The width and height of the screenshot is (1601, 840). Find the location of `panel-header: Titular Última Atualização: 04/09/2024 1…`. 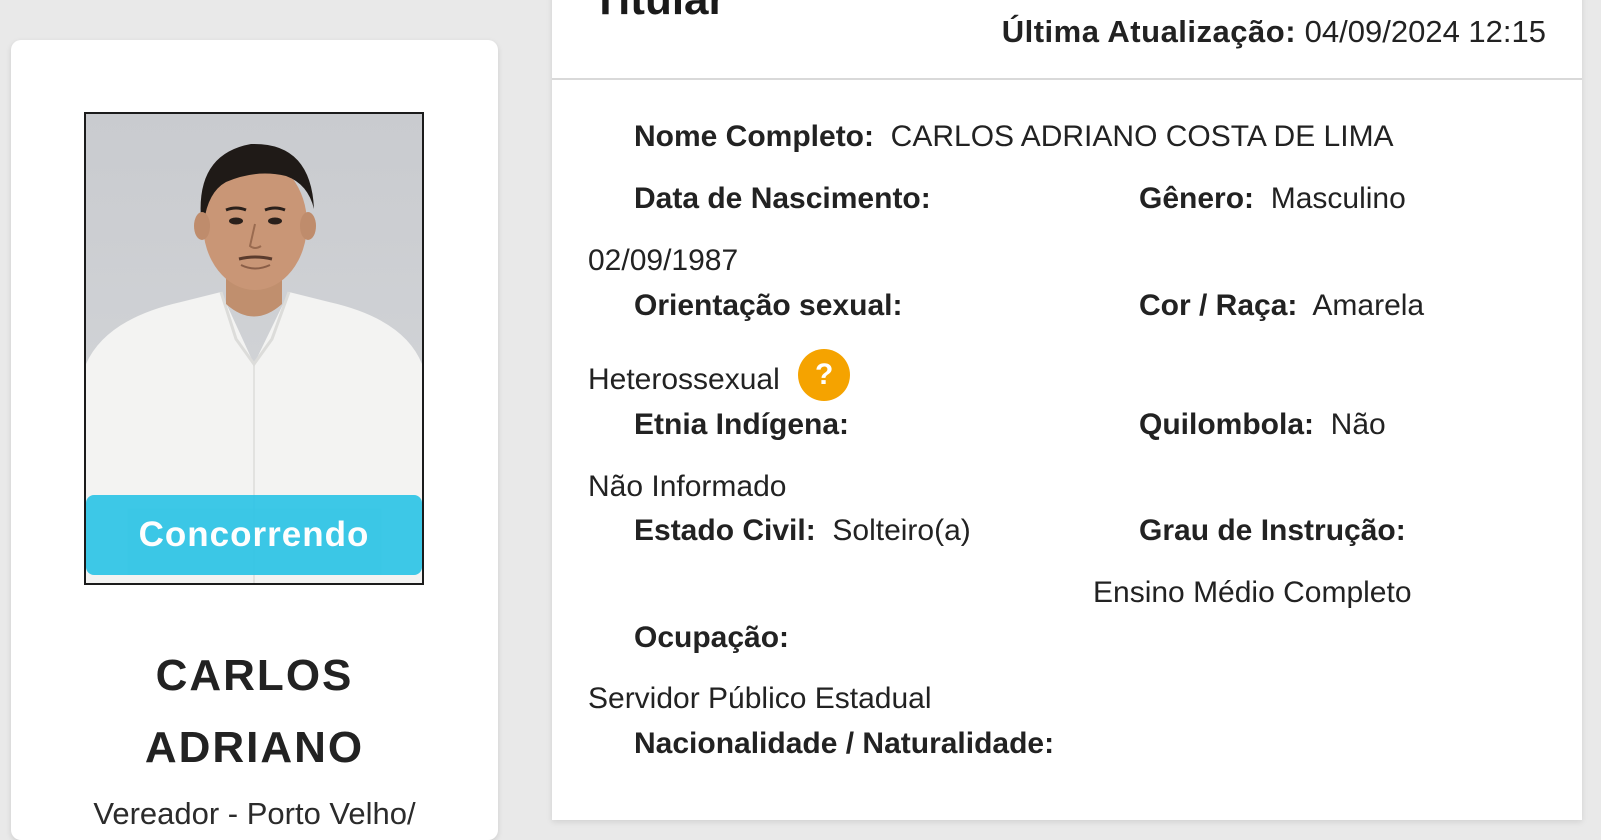

panel-header: Titular Última Atualização: 04/09/2024 1… is located at coordinates (1067, 40).